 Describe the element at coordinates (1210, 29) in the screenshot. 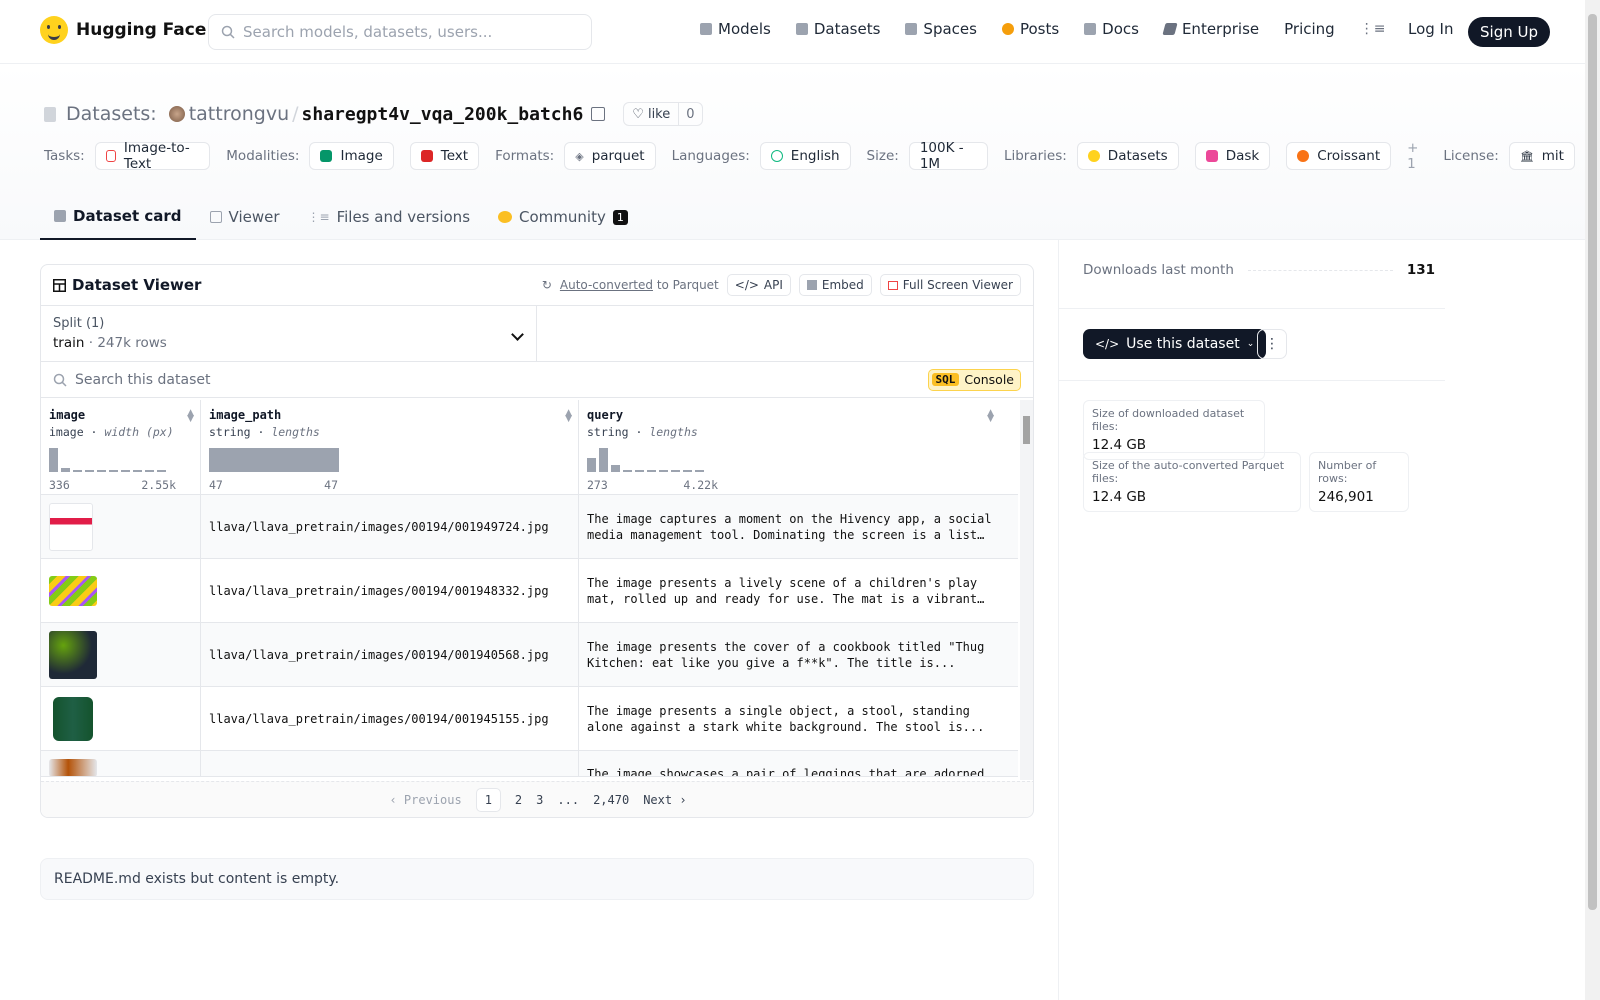

I see `nav-enterprise: Enterprise` at that location.